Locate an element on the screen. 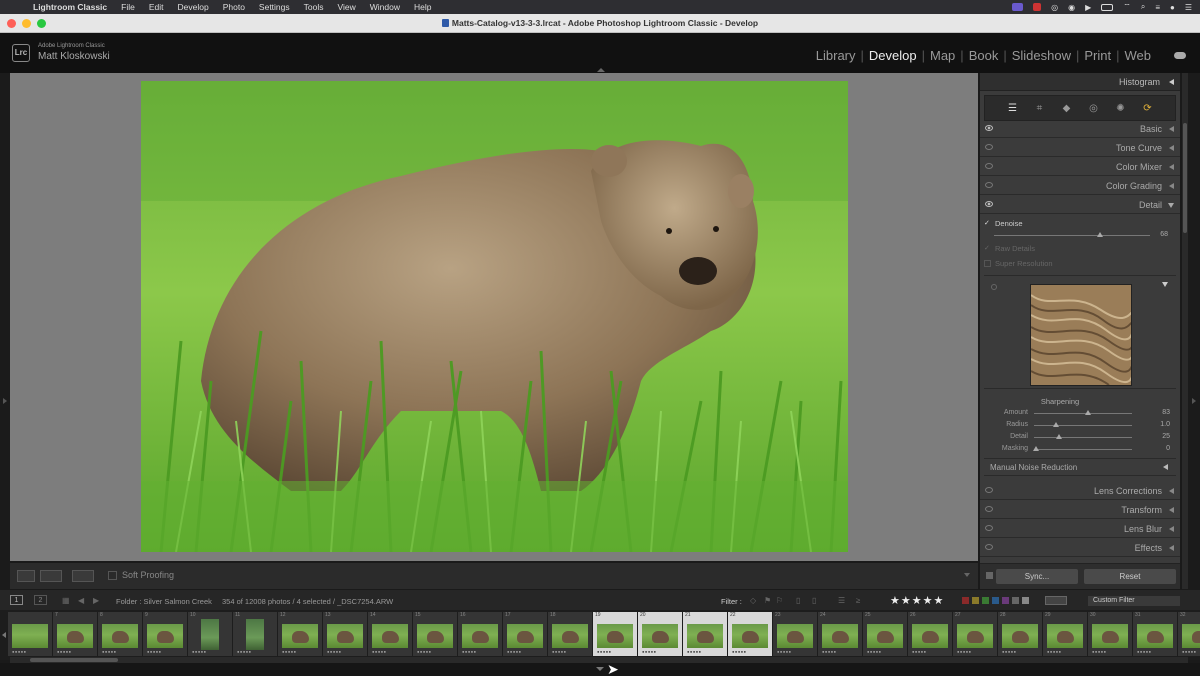  filmstrip-thumbnail: 23 ●●●●● is located at coordinates (795, 634).